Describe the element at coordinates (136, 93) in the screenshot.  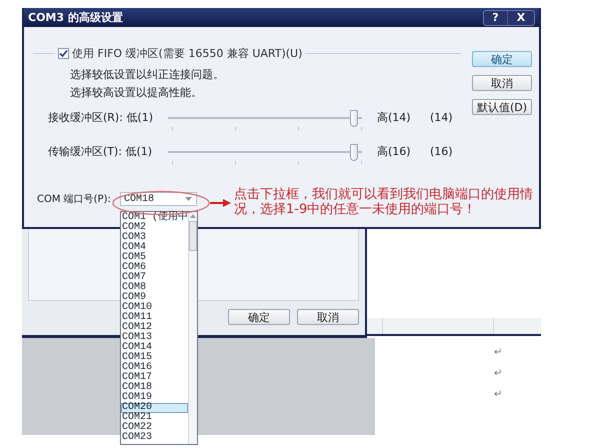
I see `hint-text: 选择较高设置以提高性能。` at that location.